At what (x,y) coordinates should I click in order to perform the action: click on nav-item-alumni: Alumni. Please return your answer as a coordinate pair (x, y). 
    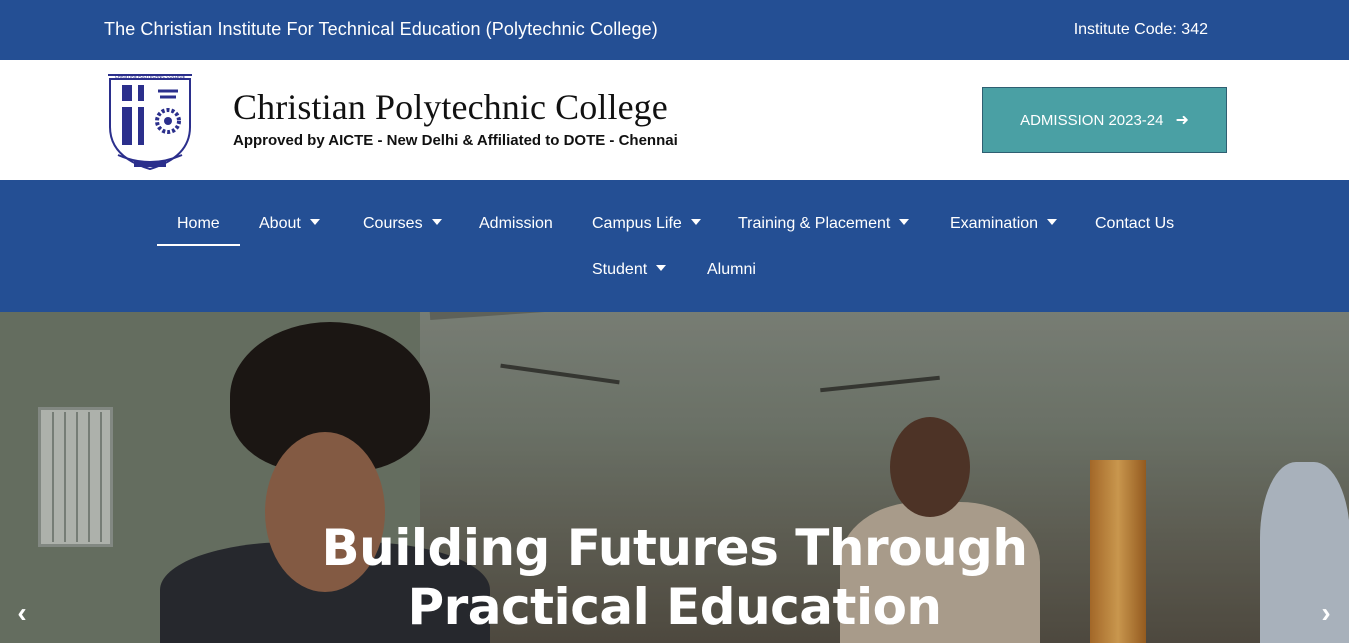
    Looking at the image, I should click on (731, 270).